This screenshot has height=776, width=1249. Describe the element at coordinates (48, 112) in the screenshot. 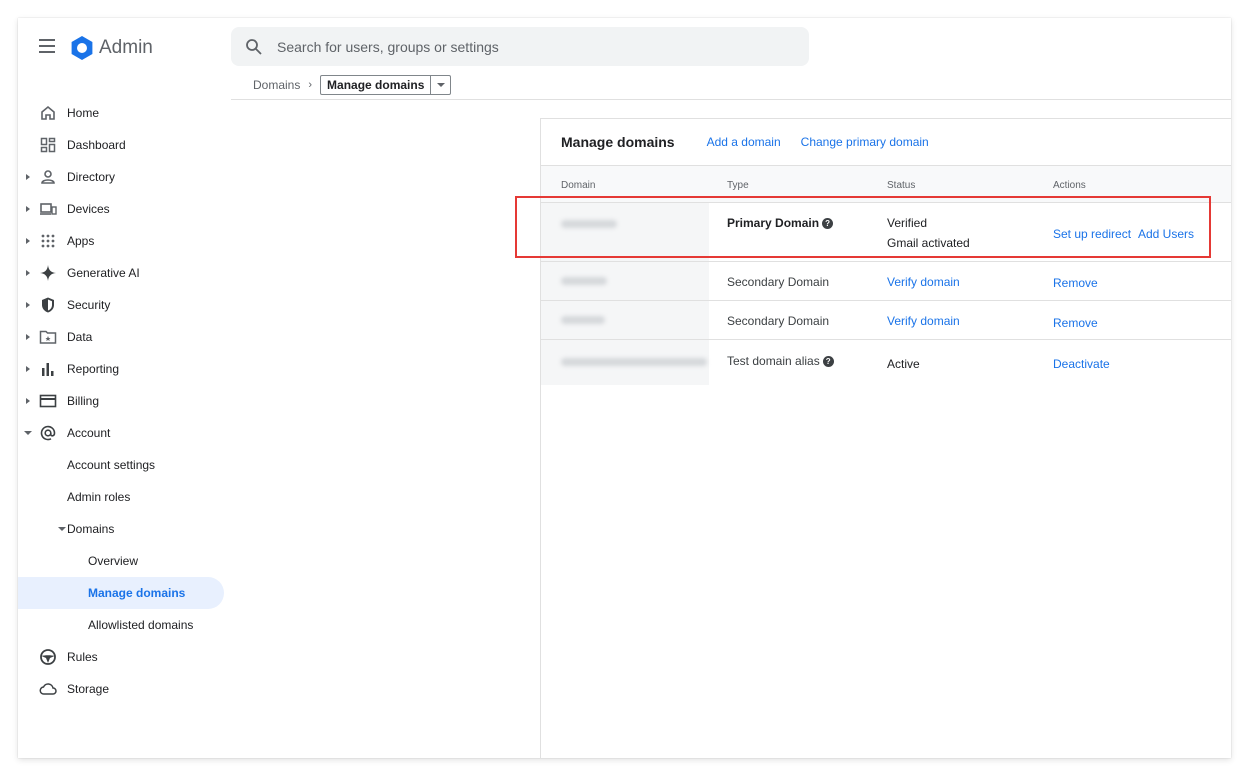

I see `home-icon` at that location.